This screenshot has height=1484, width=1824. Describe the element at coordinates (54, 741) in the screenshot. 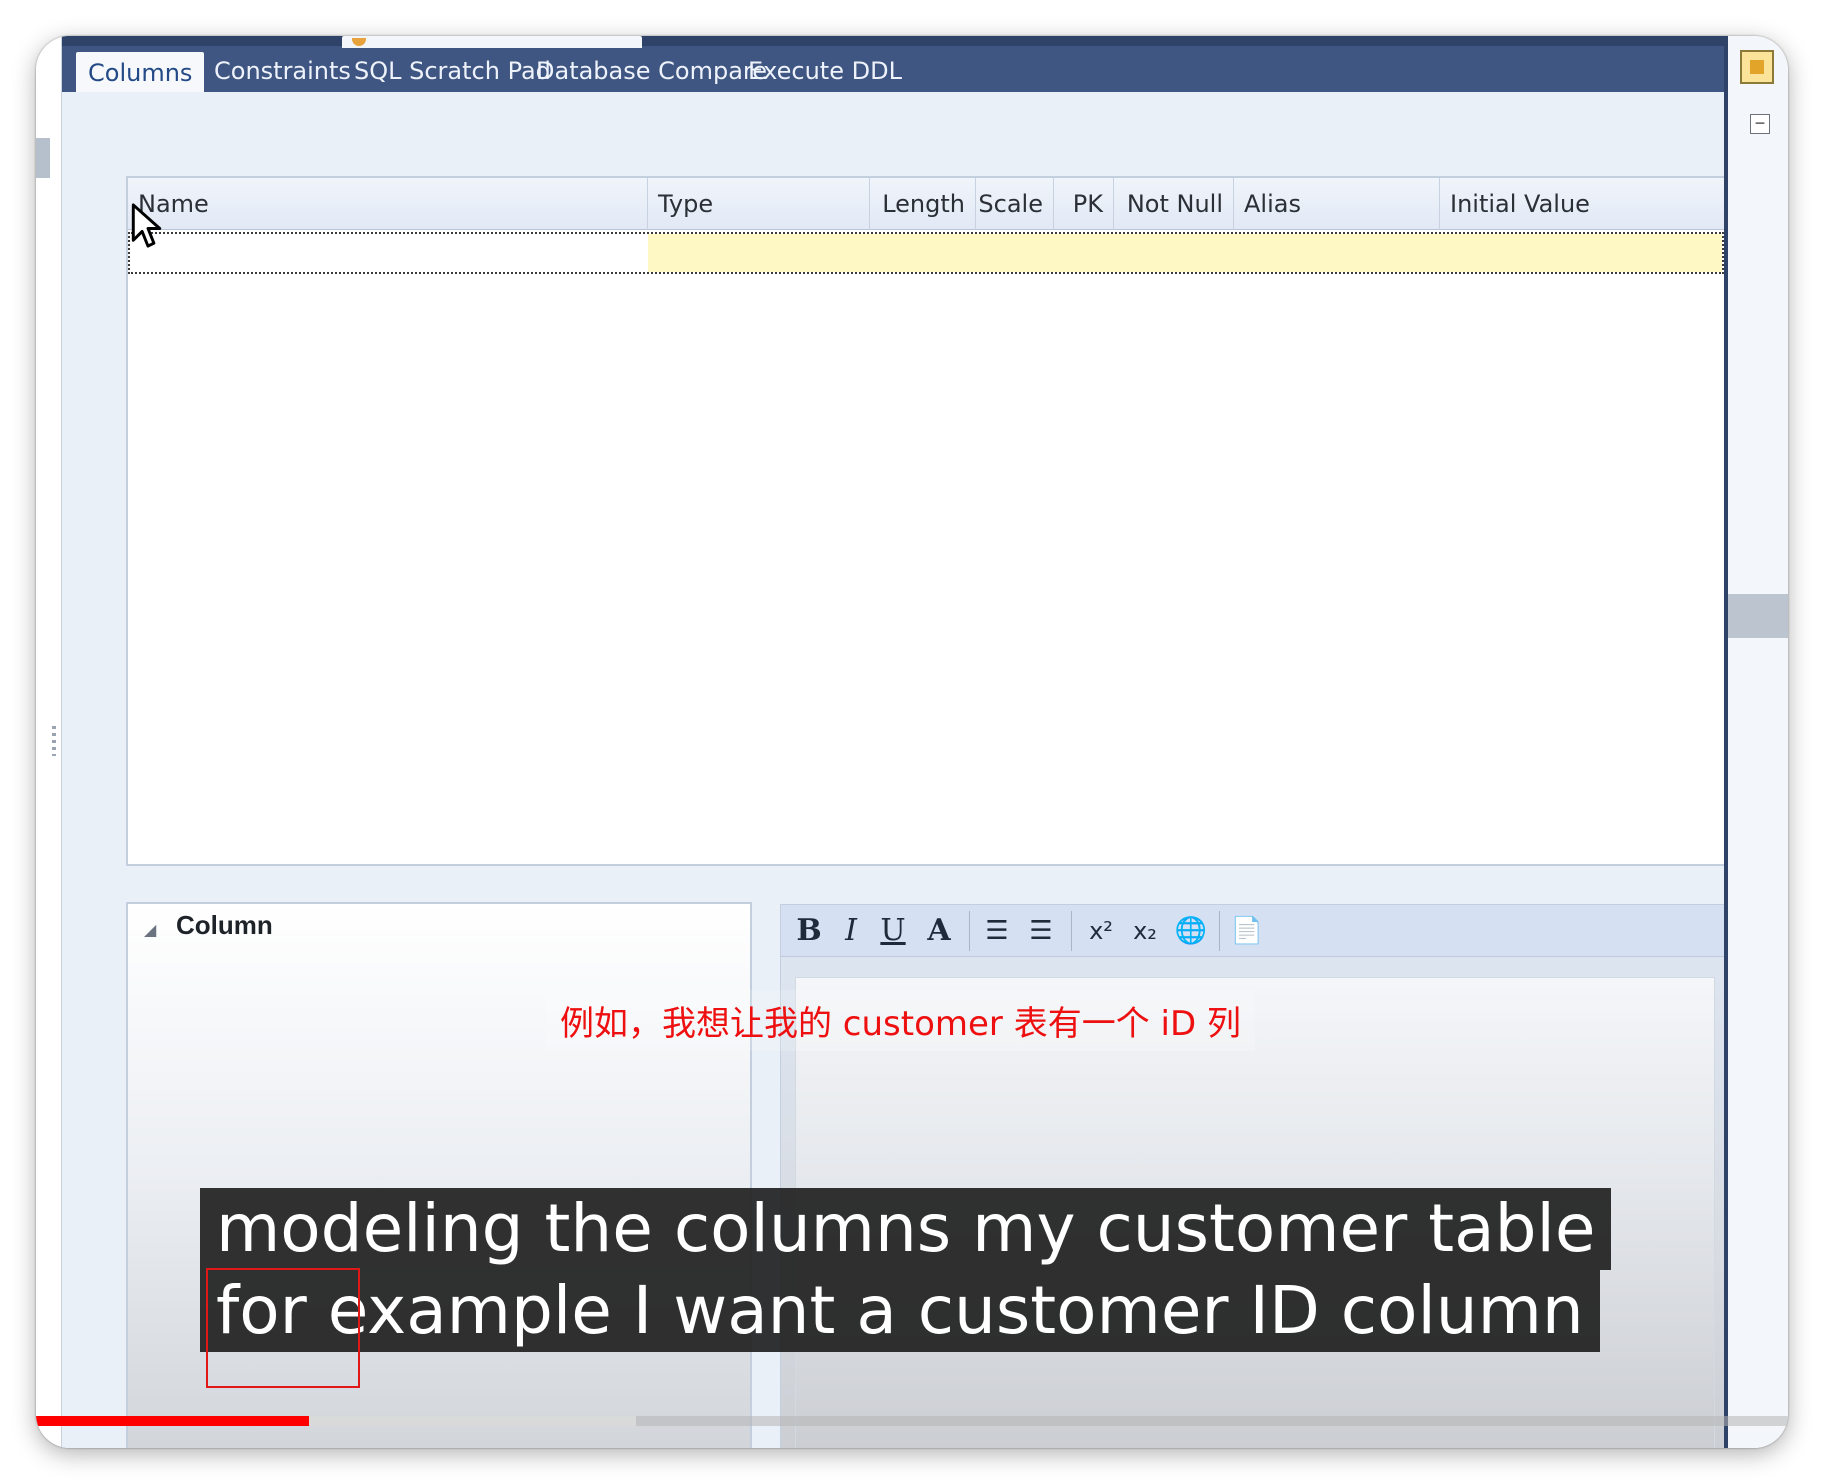

I see `splitter-grip` at that location.